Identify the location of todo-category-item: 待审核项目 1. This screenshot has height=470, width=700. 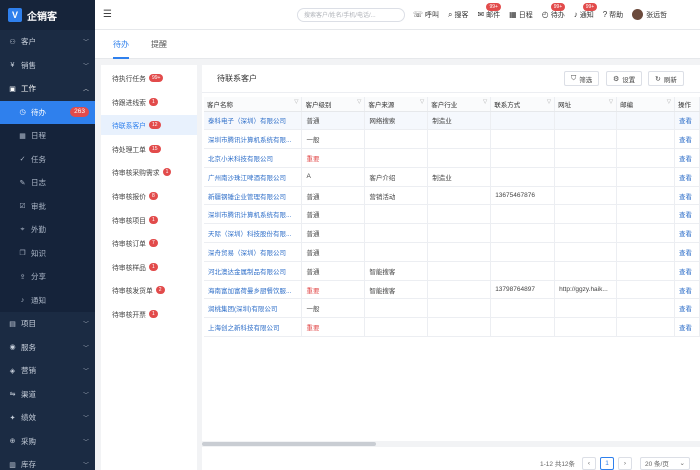
(149, 220).